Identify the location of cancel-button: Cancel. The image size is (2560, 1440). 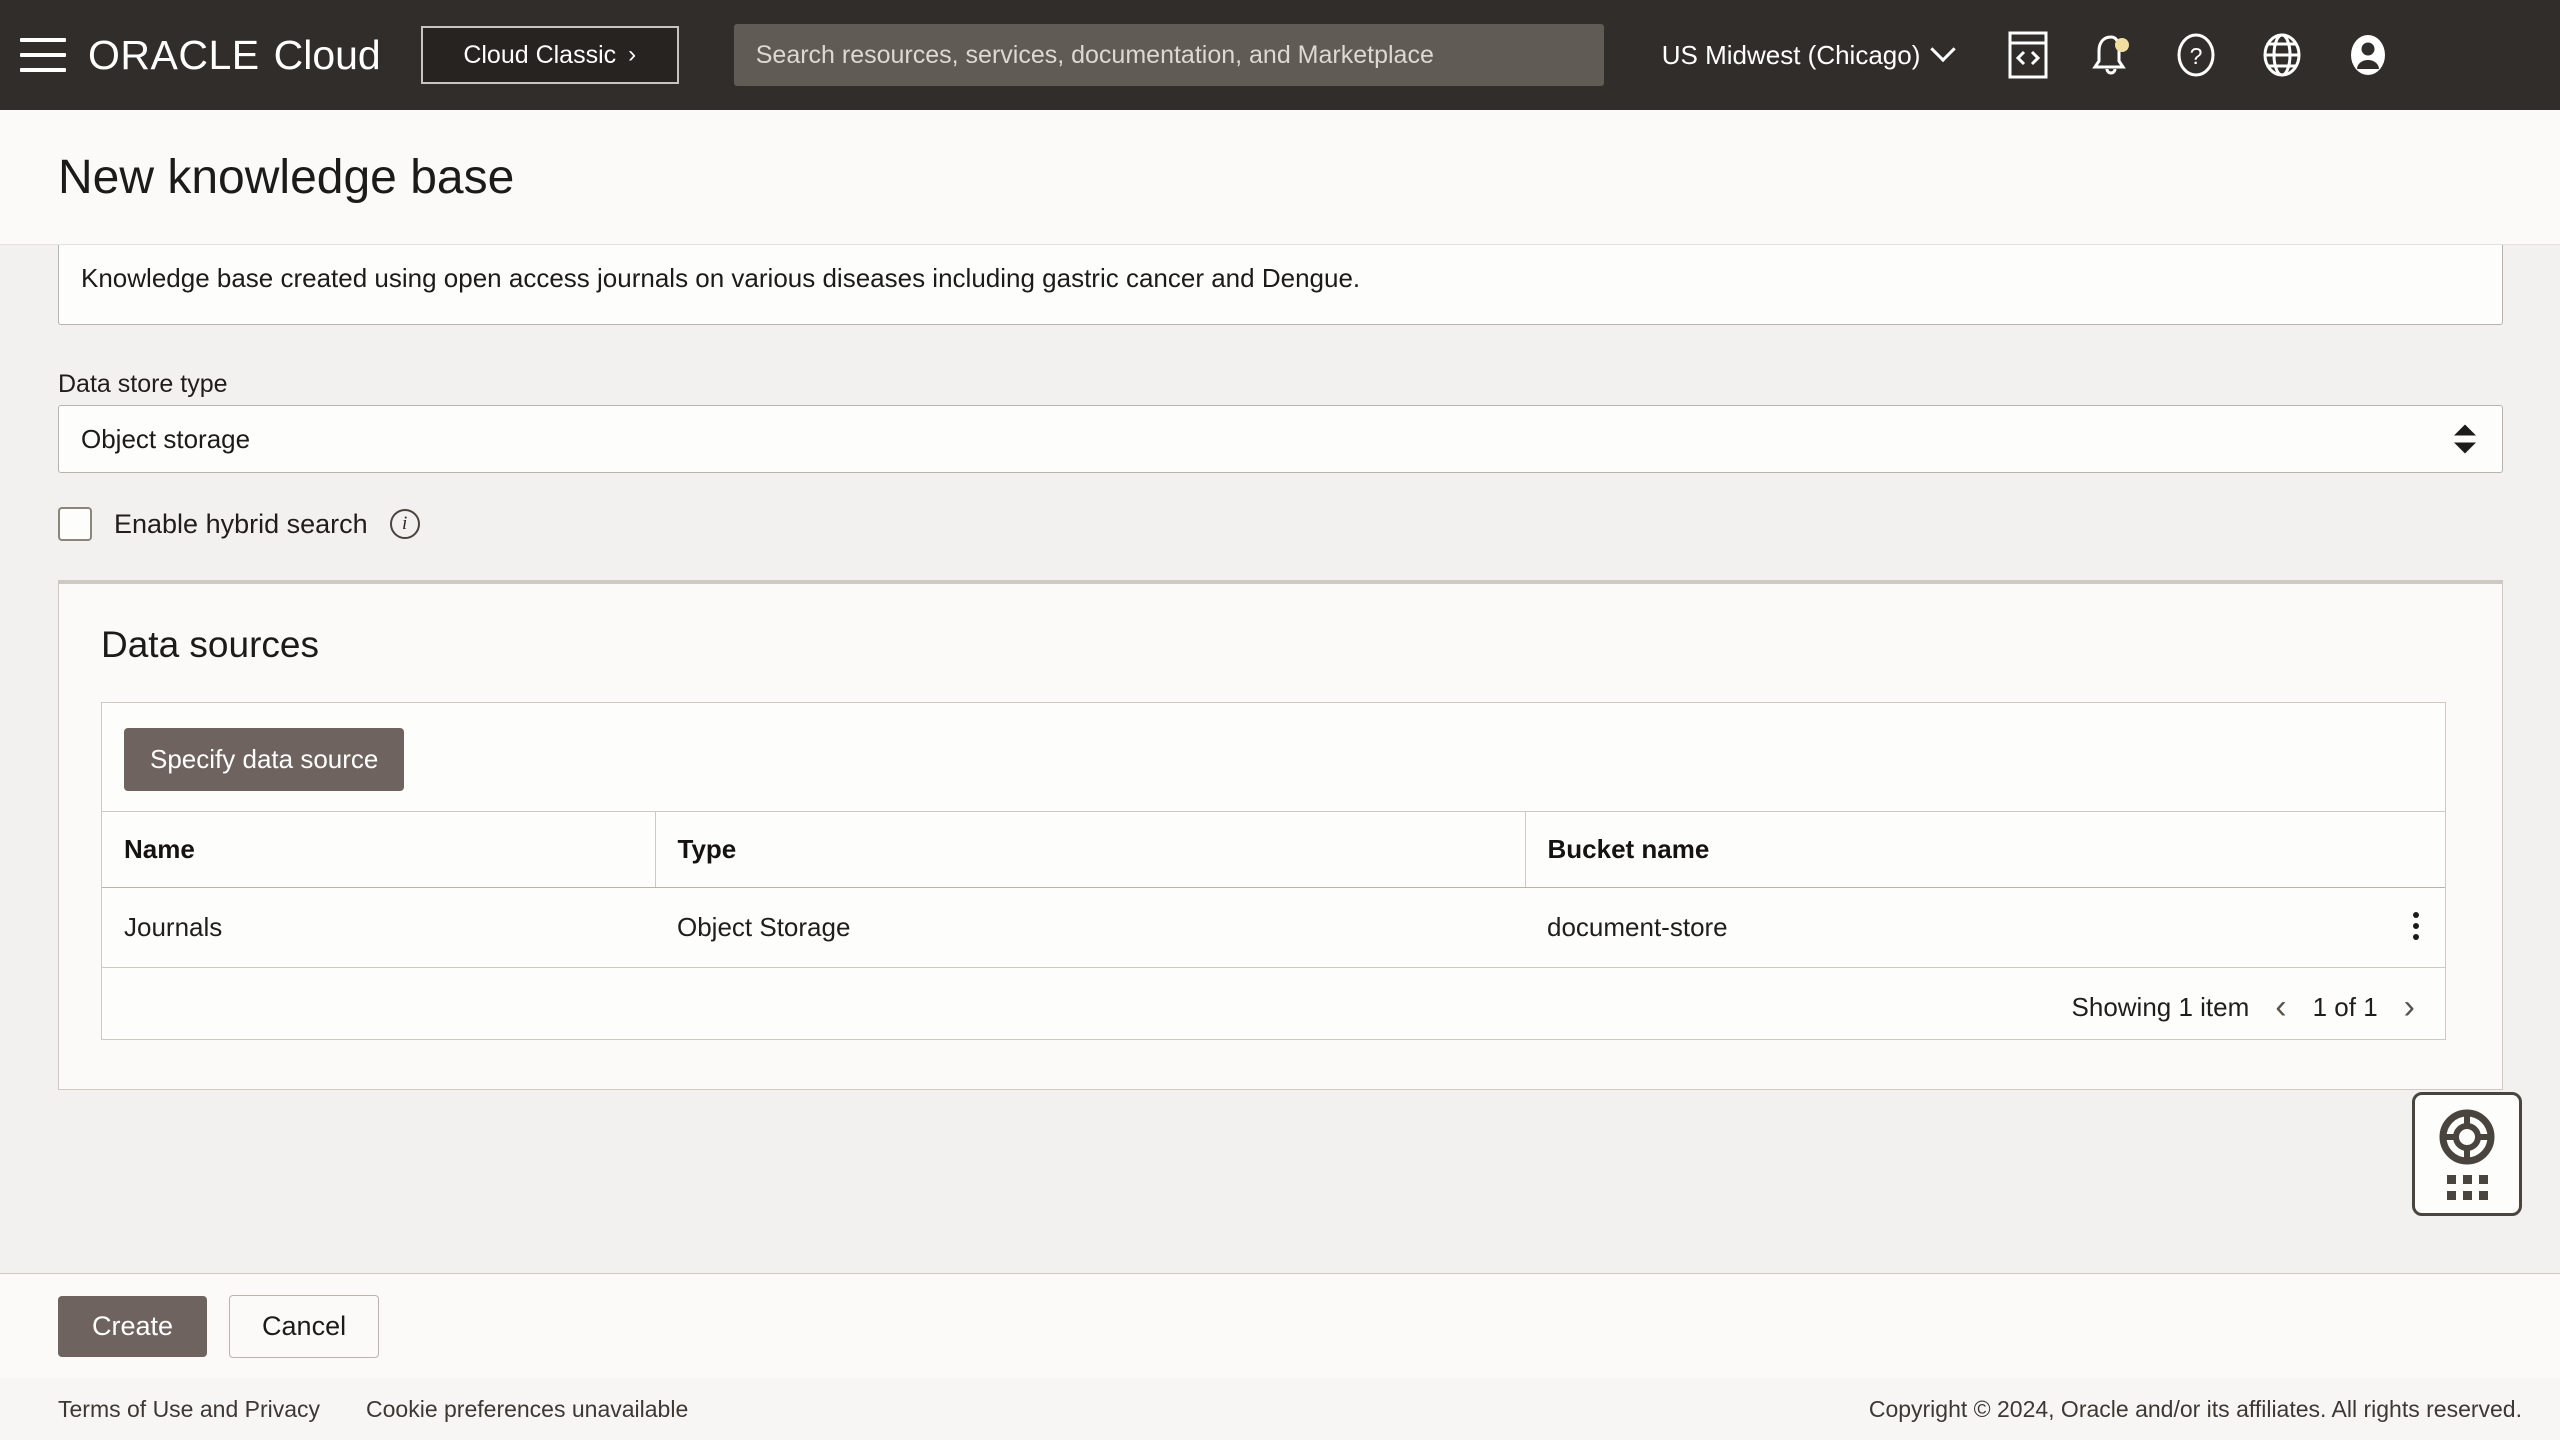
(304, 1326).